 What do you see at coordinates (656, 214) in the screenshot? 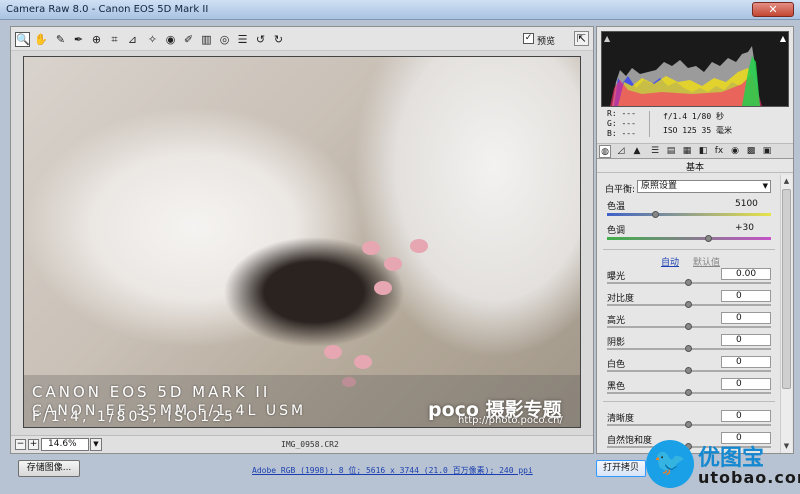
I see `temperature-slider-thumb` at bounding box center [656, 214].